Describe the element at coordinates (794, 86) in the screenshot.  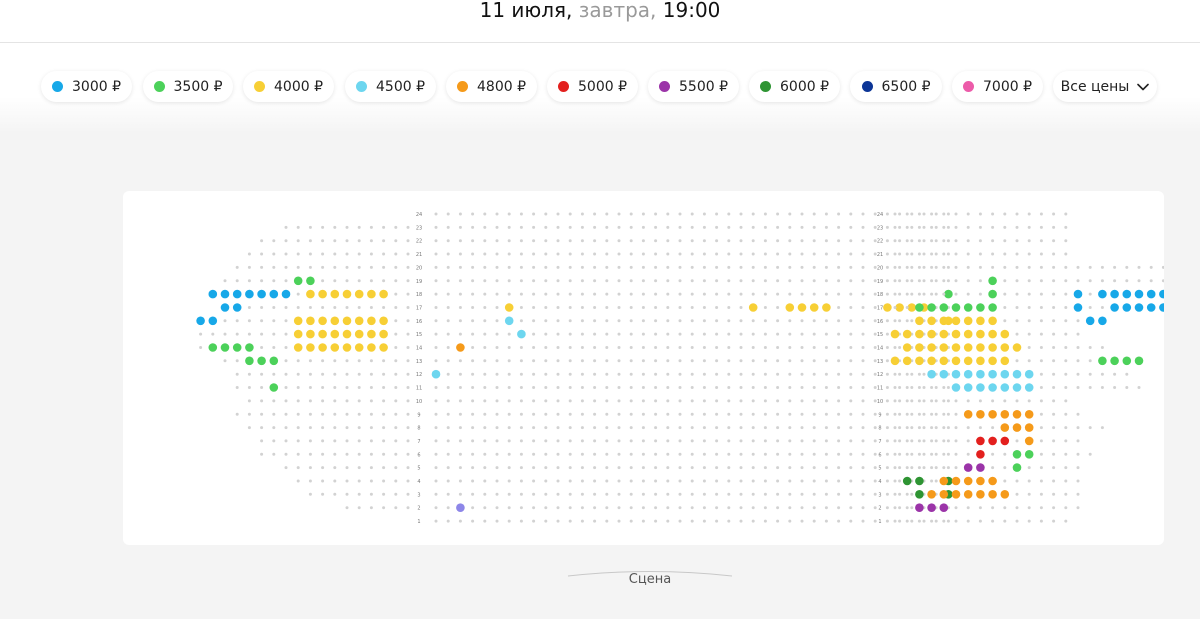
I see `price-chip-6000: 6000 ₽` at that location.